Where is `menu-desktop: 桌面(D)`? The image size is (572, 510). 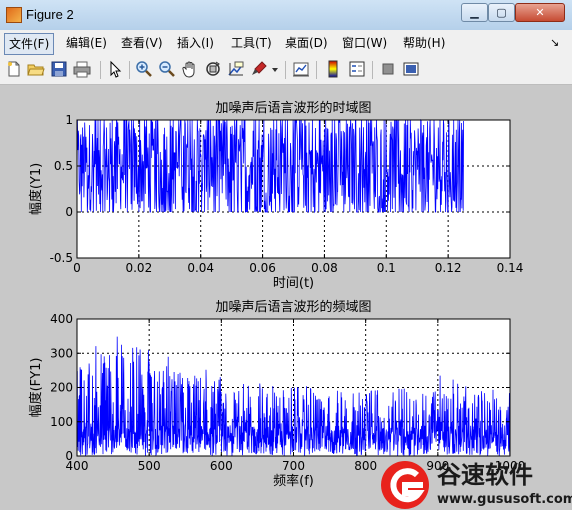
menu-desktop: 桌面(D) is located at coordinates (306, 43).